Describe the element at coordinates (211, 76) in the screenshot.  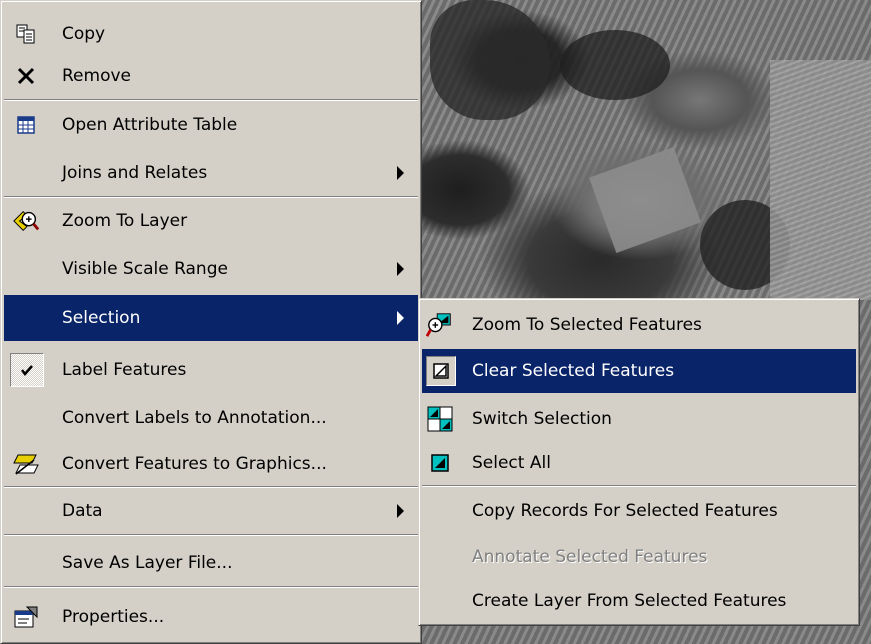
I see `menu-item-remove: Remove` at that location.